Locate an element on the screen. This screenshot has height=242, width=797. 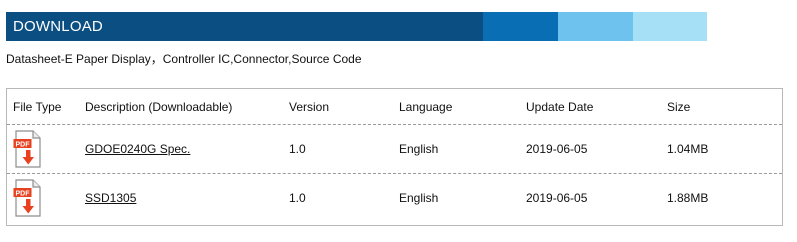
description-download-link: GDOE0240G Spec. is located at coordinates (137, 149).